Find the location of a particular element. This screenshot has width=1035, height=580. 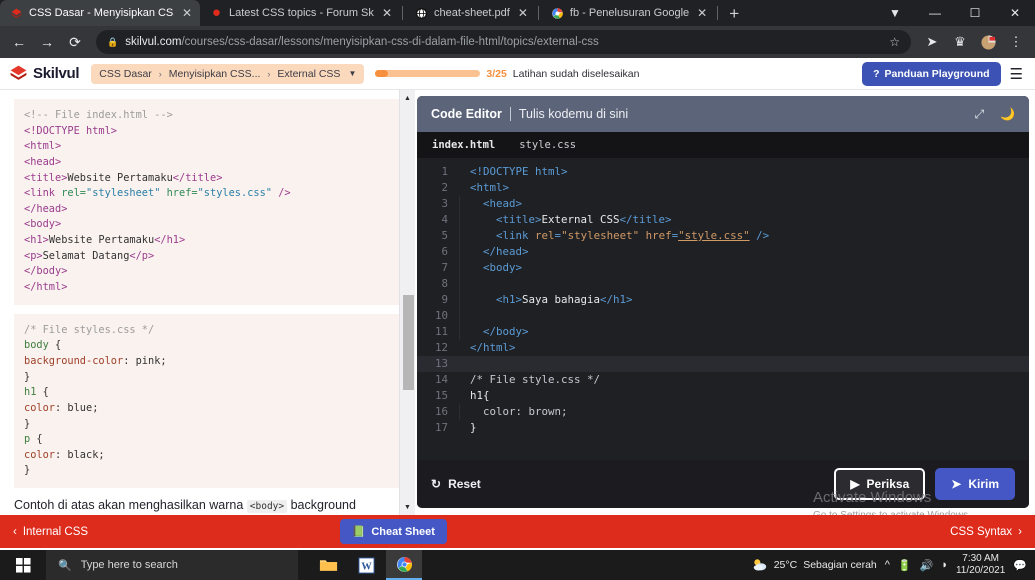

maximize-button: ☐ is located at coordinates (975, 13).